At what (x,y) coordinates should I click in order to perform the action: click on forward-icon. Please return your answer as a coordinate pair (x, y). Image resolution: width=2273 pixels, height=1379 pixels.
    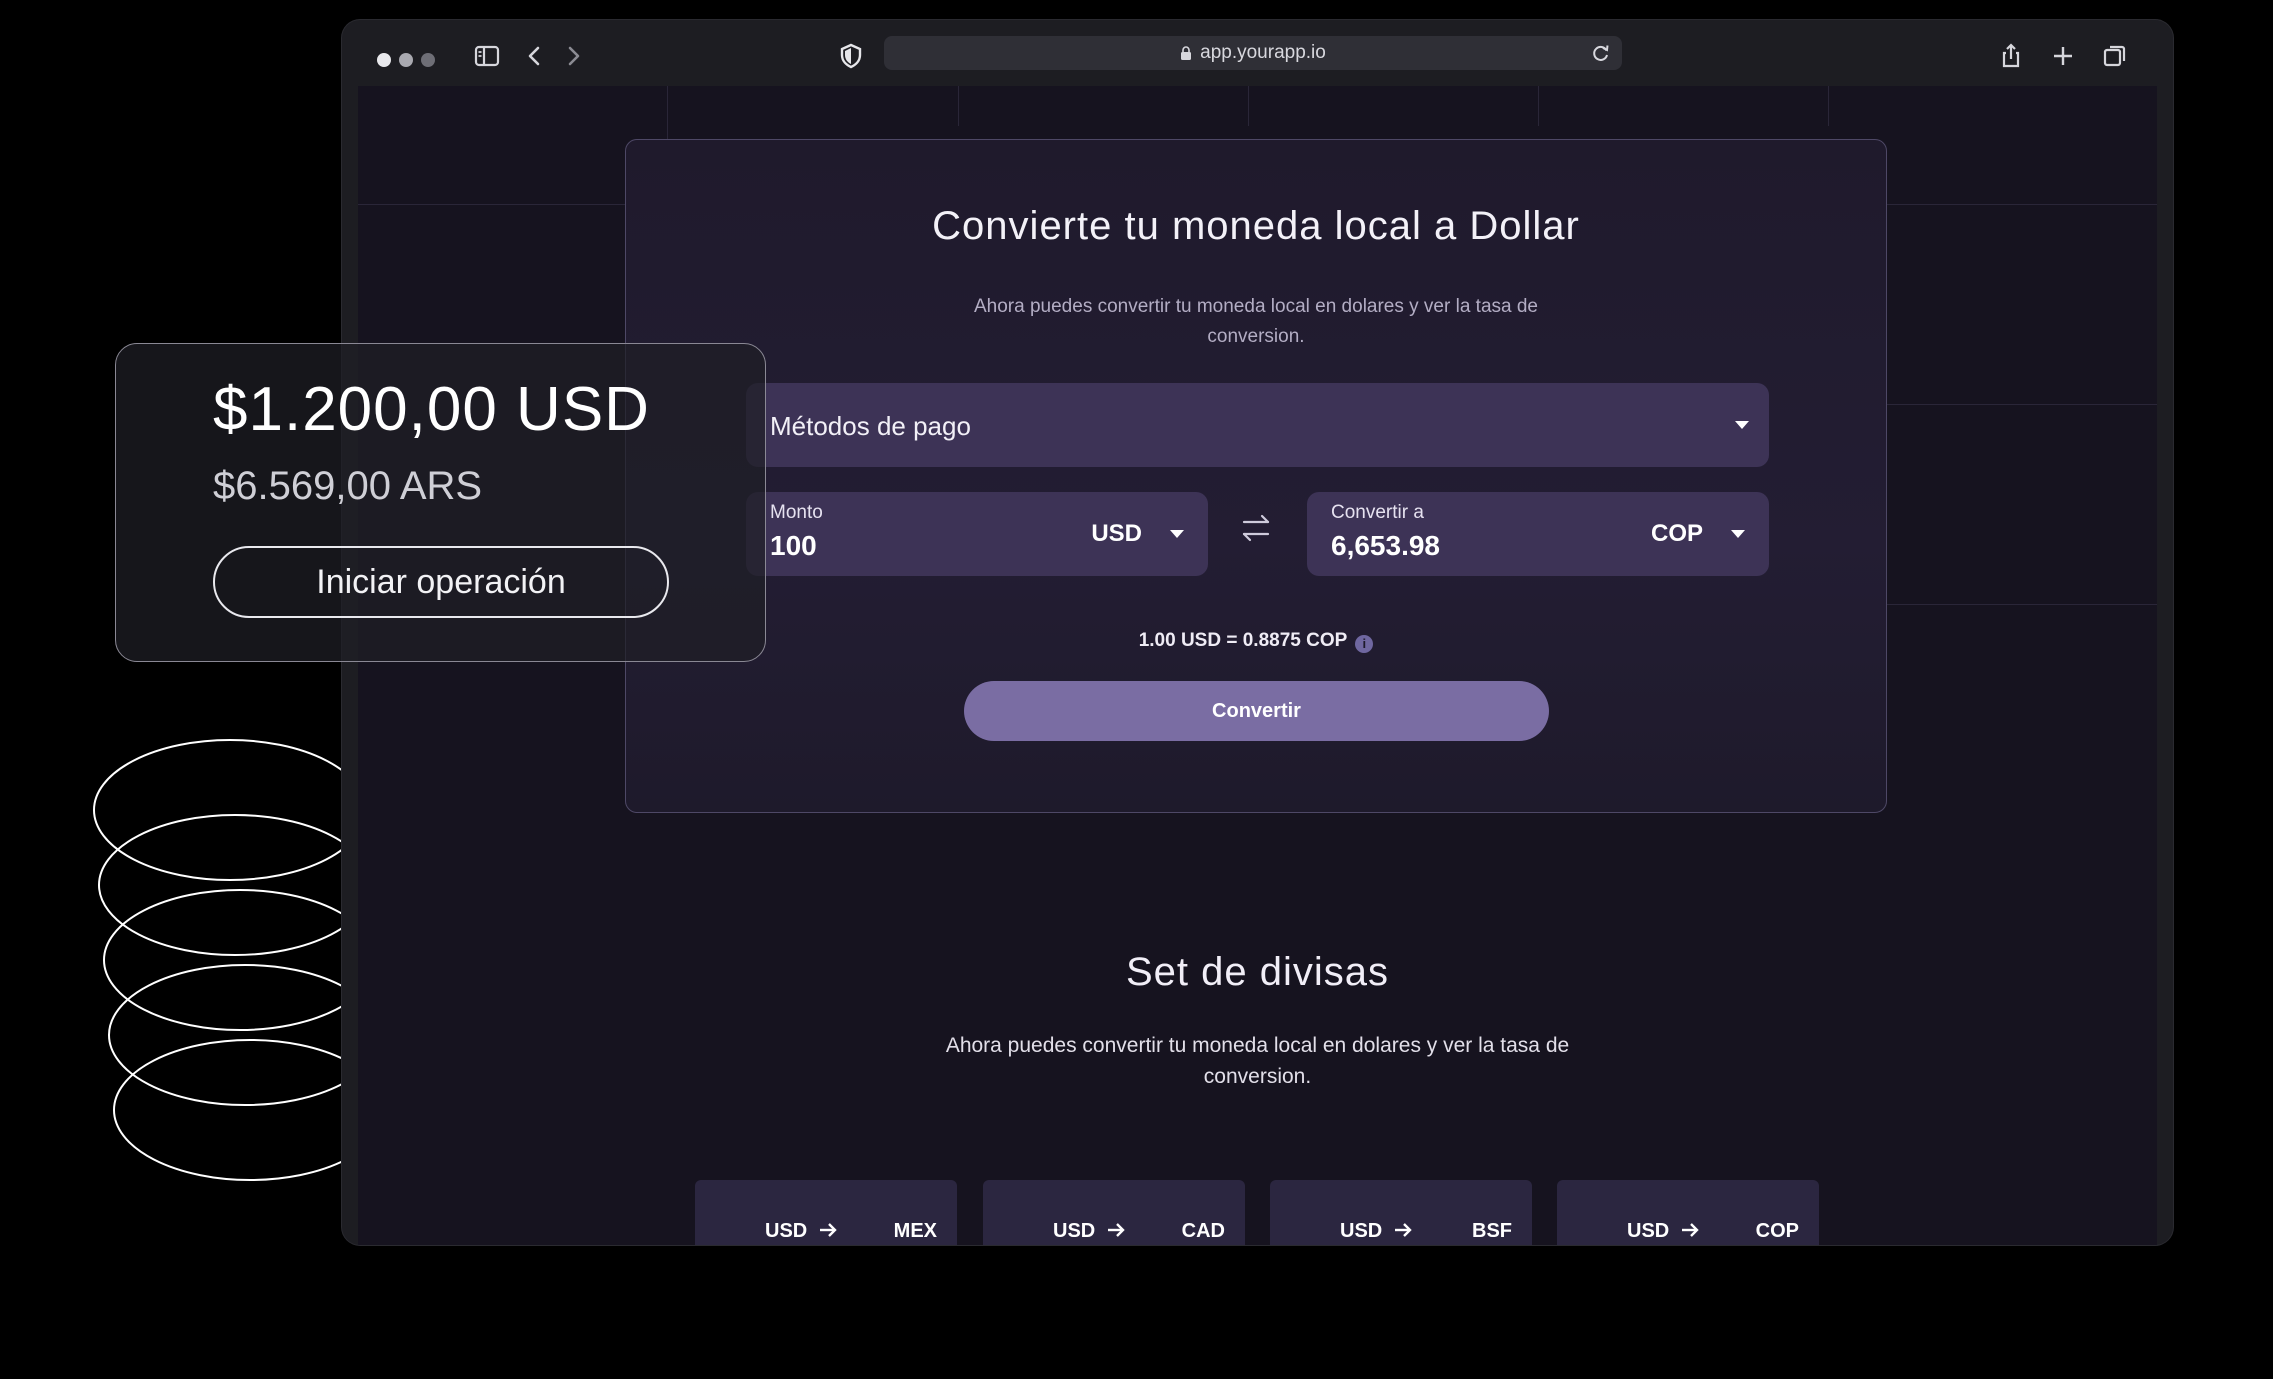
    Looking at the image, I should click on (573, 56).